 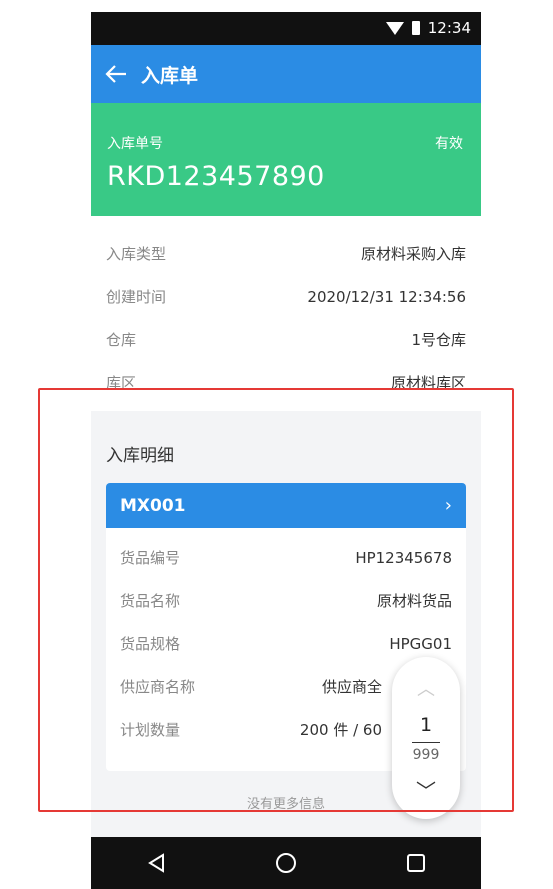 I want to click on back-arrow-icon, so click(x=116, y=74).